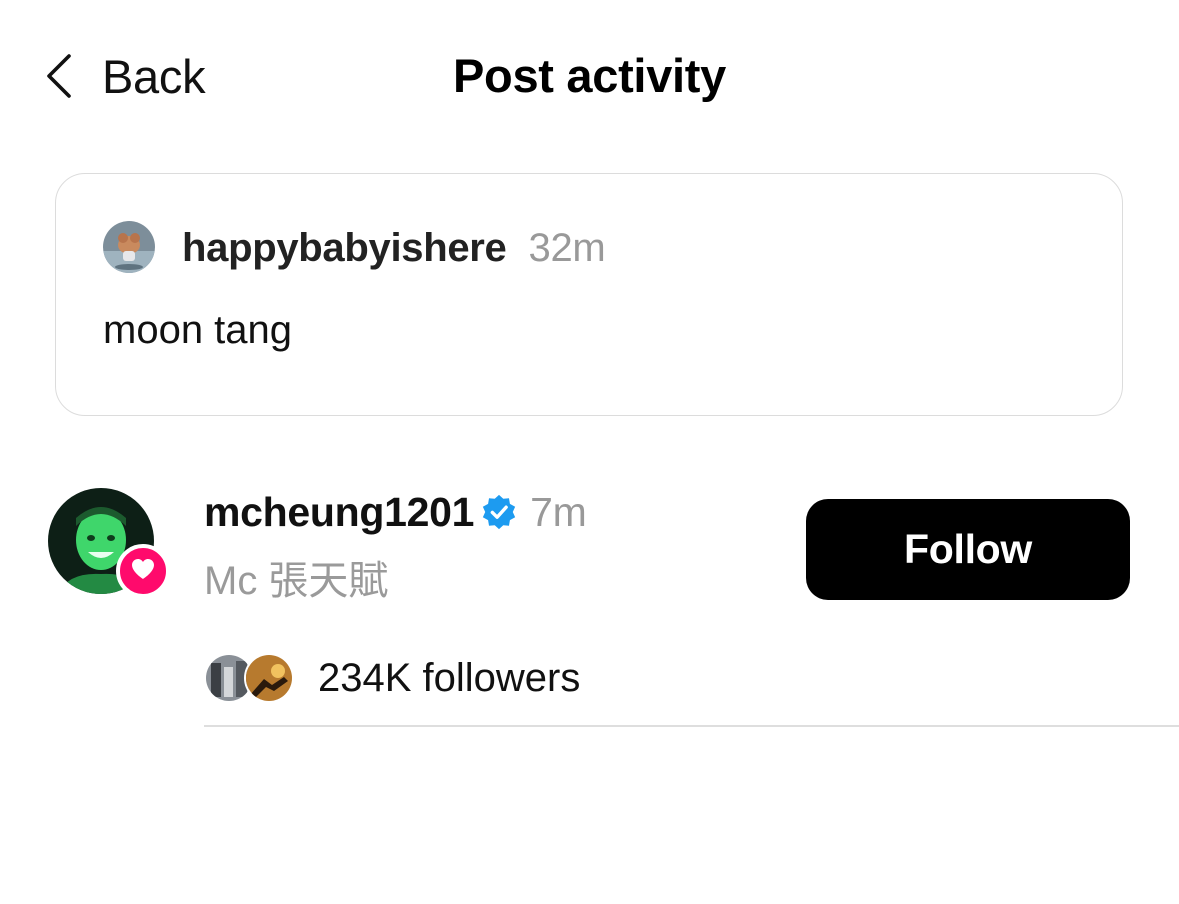 This screenshot has width=1179, height=904. Describe the element at coordinates (567, 248) in the screenshot. I see `post-timestamp: 32m` at that location.